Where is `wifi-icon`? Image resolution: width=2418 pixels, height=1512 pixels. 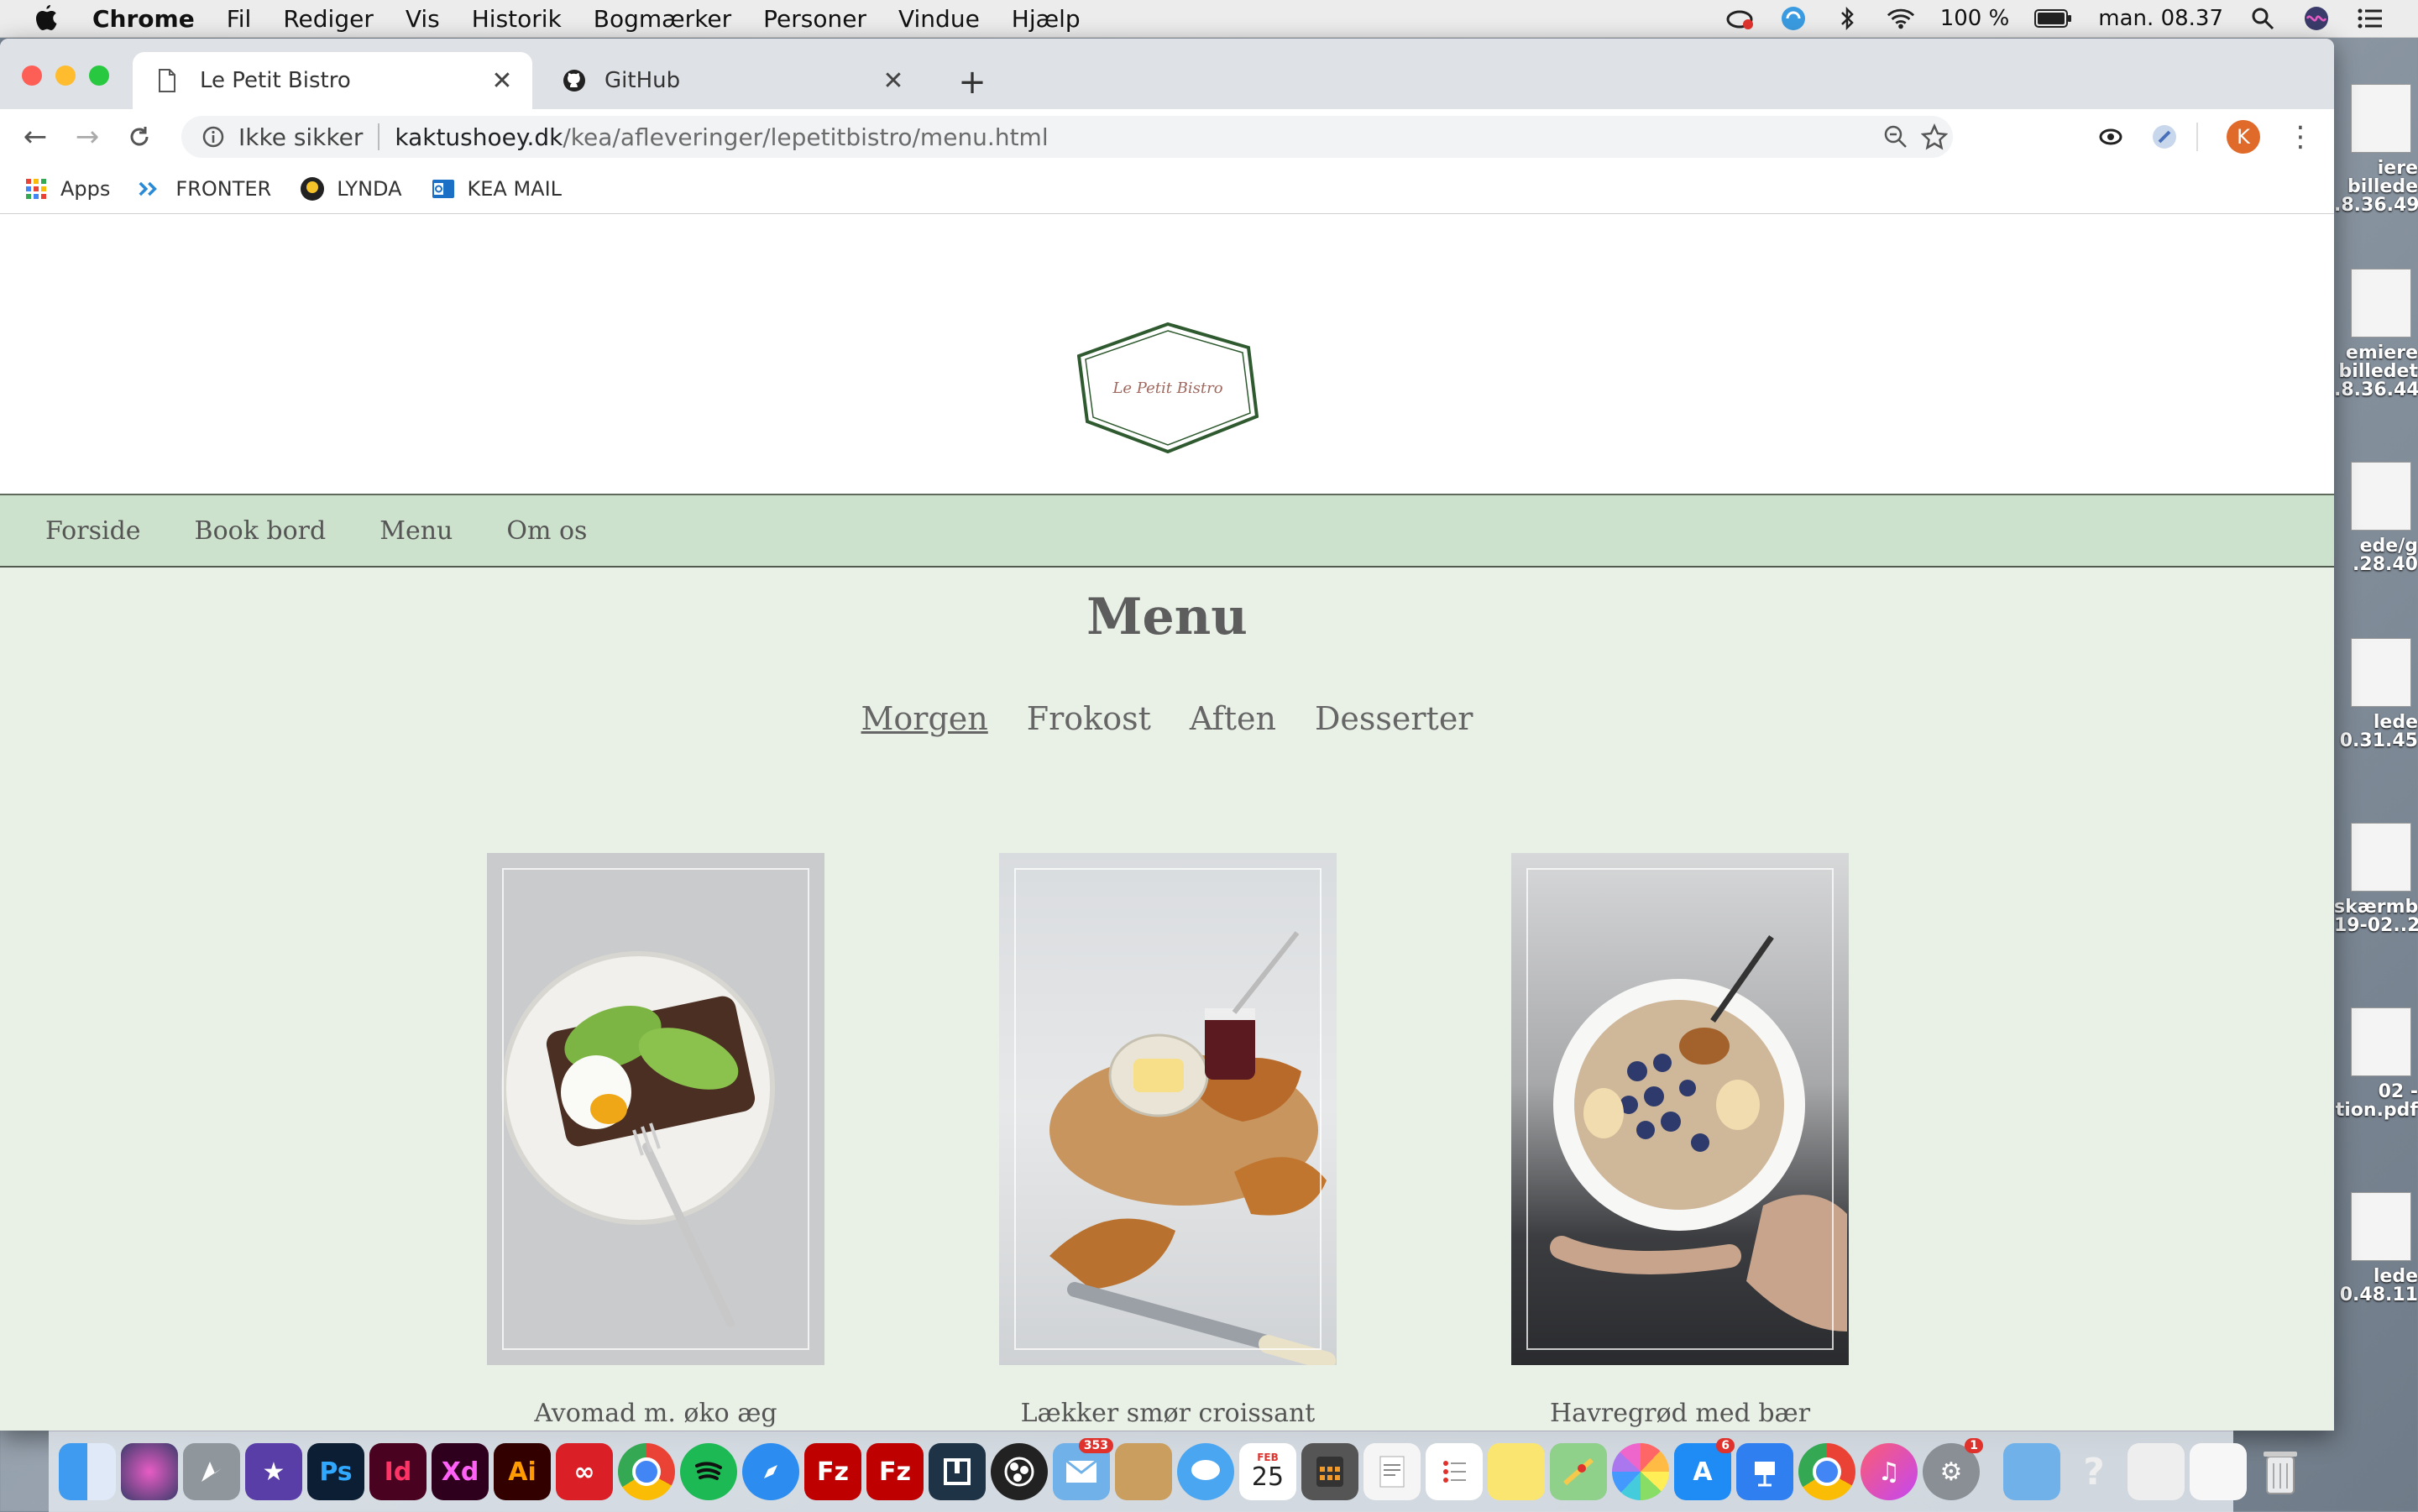
wifi-icon is located at coordinates (1901, 18).